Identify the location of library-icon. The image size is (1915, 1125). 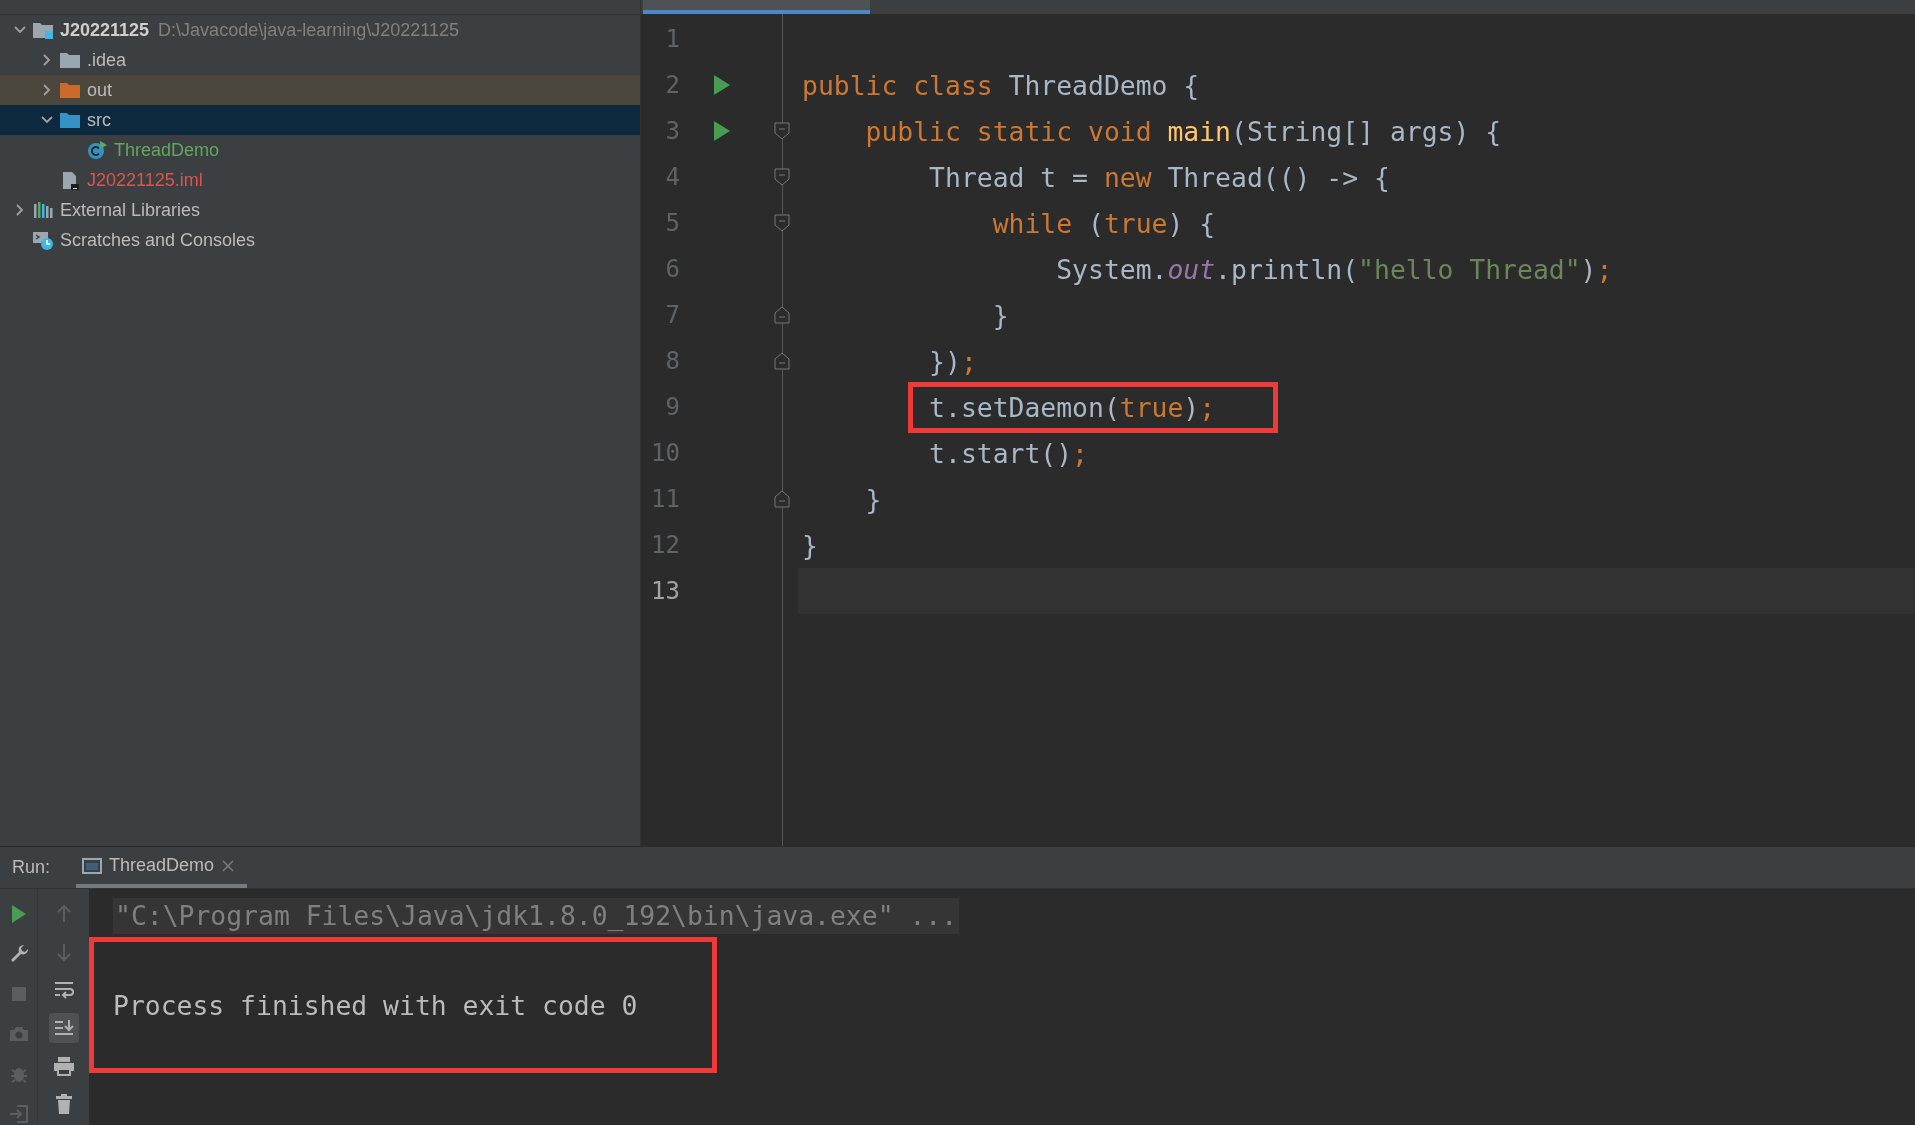
(43, 210).